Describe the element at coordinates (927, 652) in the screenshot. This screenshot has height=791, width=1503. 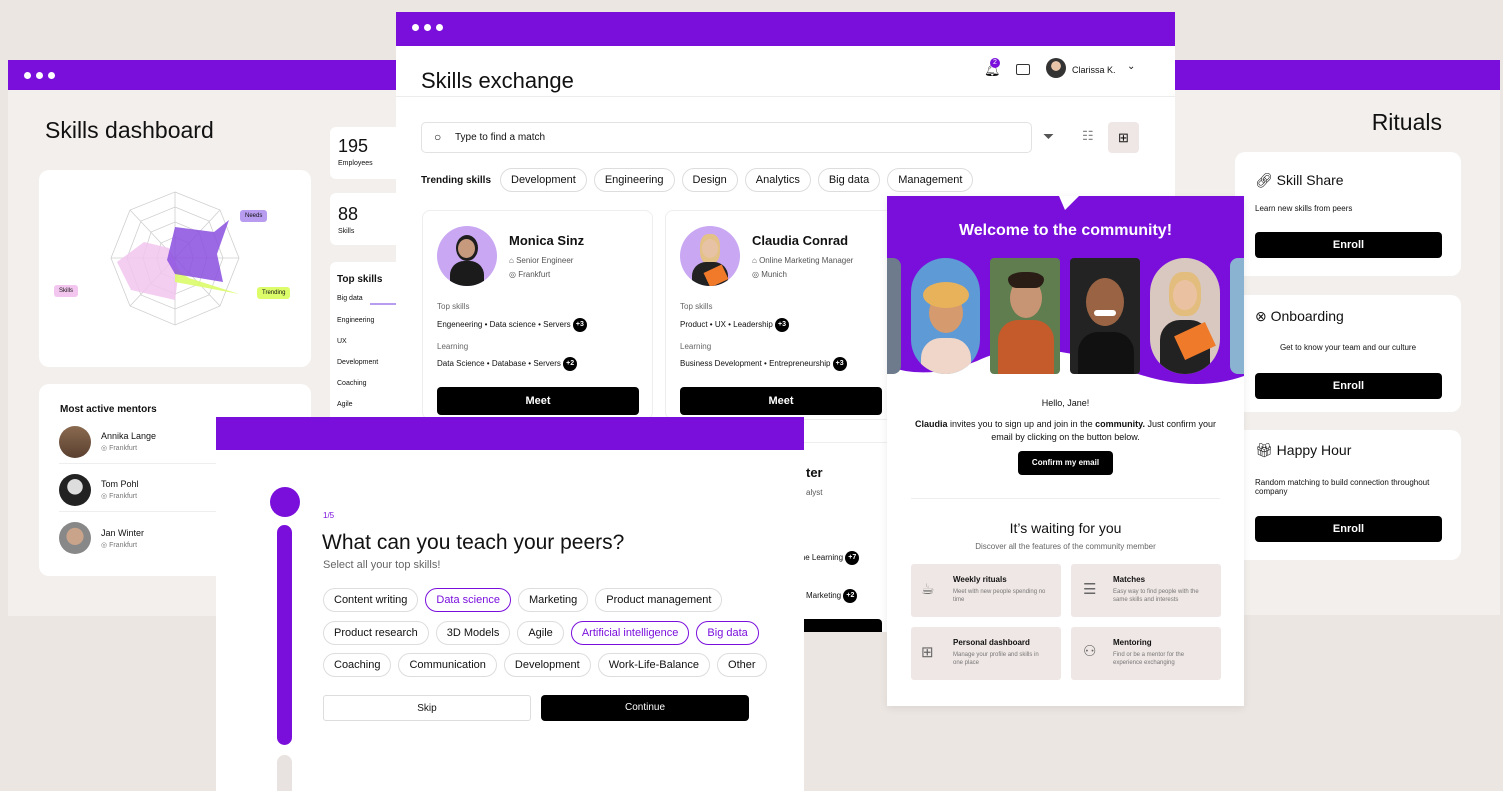
I see `dashboard-icon: ⊞` at that location.